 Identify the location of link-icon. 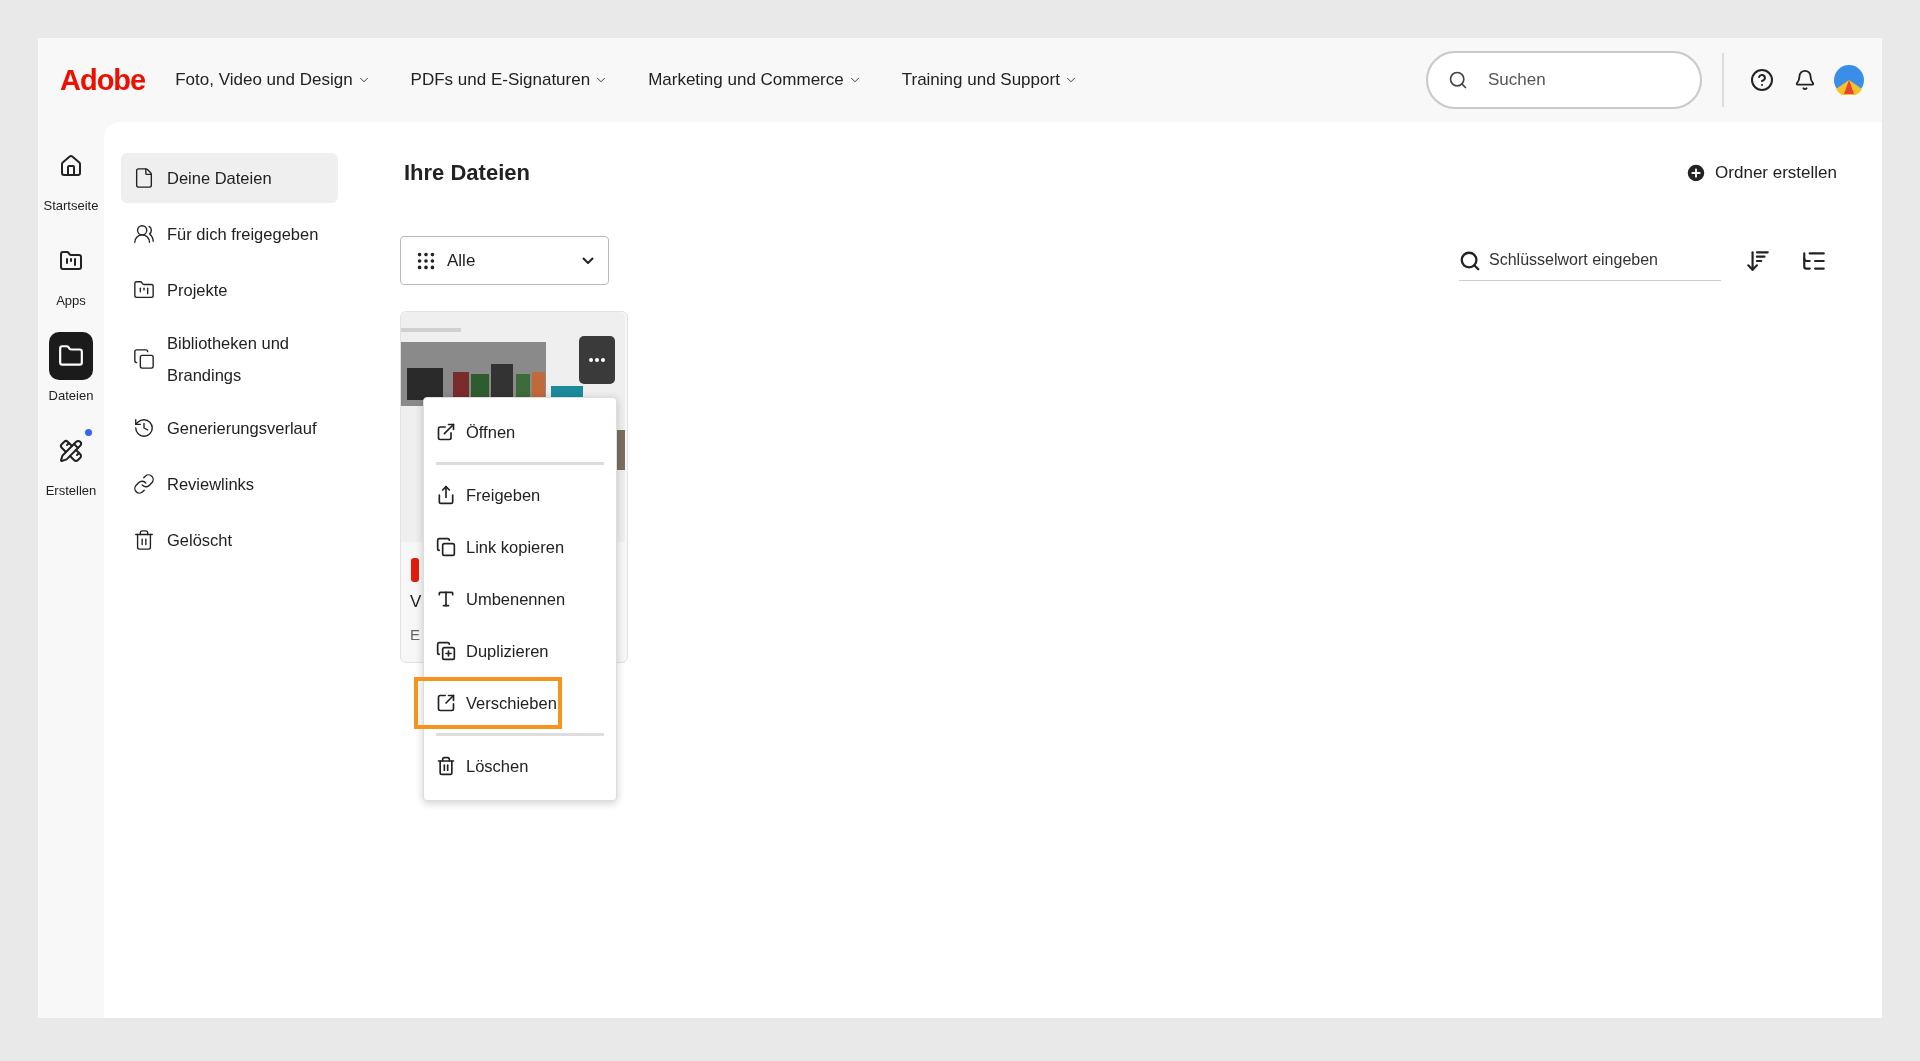
(144, 484).